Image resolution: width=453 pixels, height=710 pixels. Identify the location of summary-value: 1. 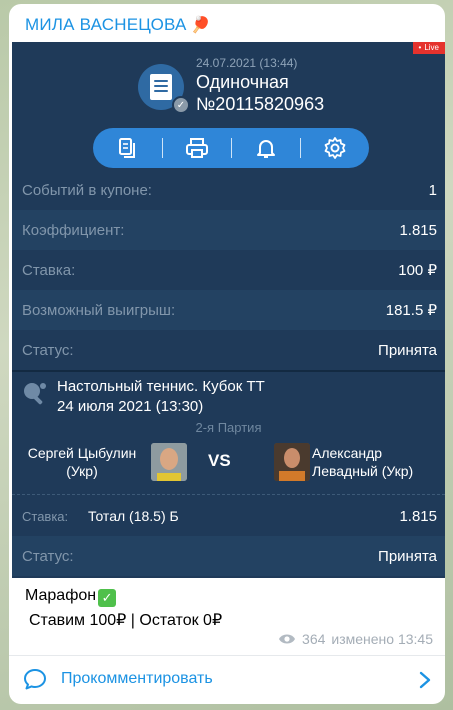
(432, 190).